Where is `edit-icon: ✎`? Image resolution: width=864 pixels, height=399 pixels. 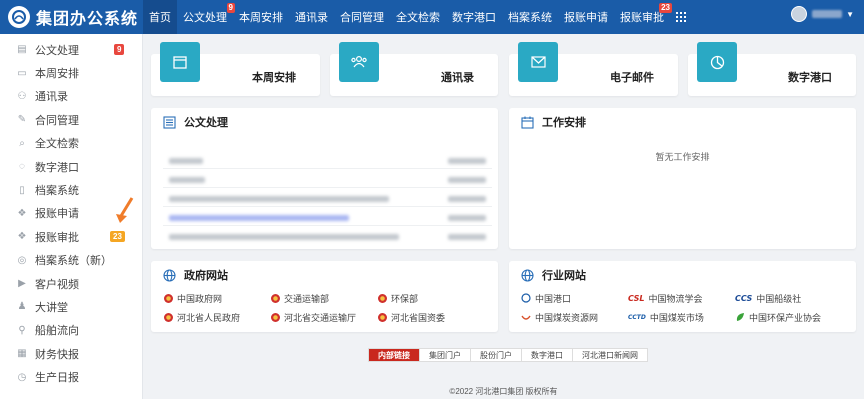 edit-icon: ✎ is located at coordinates (22, 120).